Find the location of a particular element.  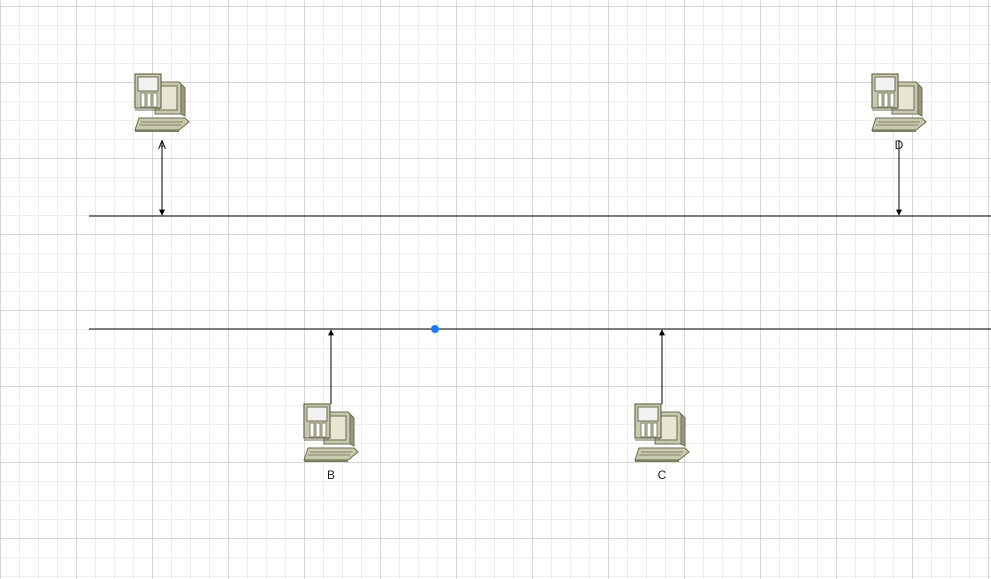

node-label-d: D is located at coordinates (899, 145).